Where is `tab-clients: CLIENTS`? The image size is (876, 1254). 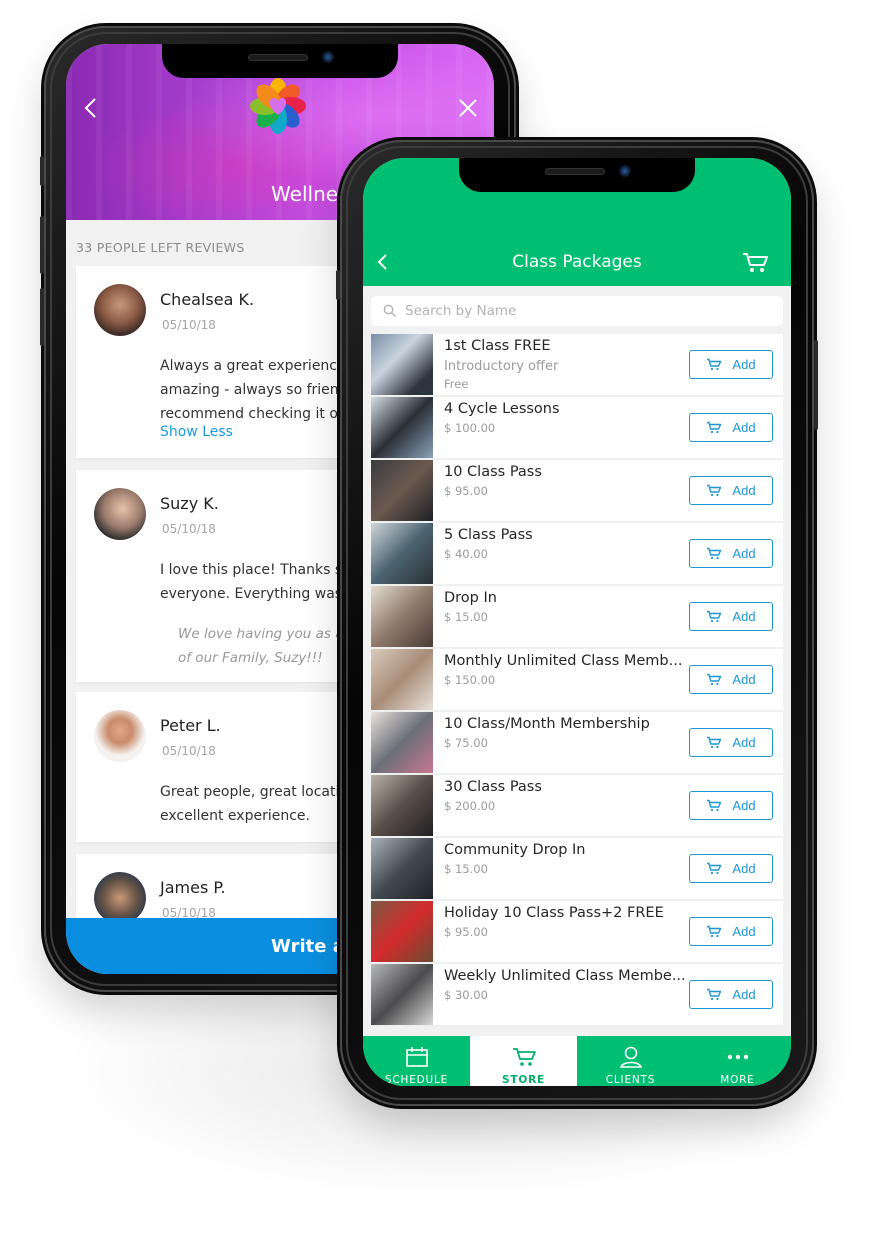 tab-clients: CLIENTS is located at coordinates (630, 1061).